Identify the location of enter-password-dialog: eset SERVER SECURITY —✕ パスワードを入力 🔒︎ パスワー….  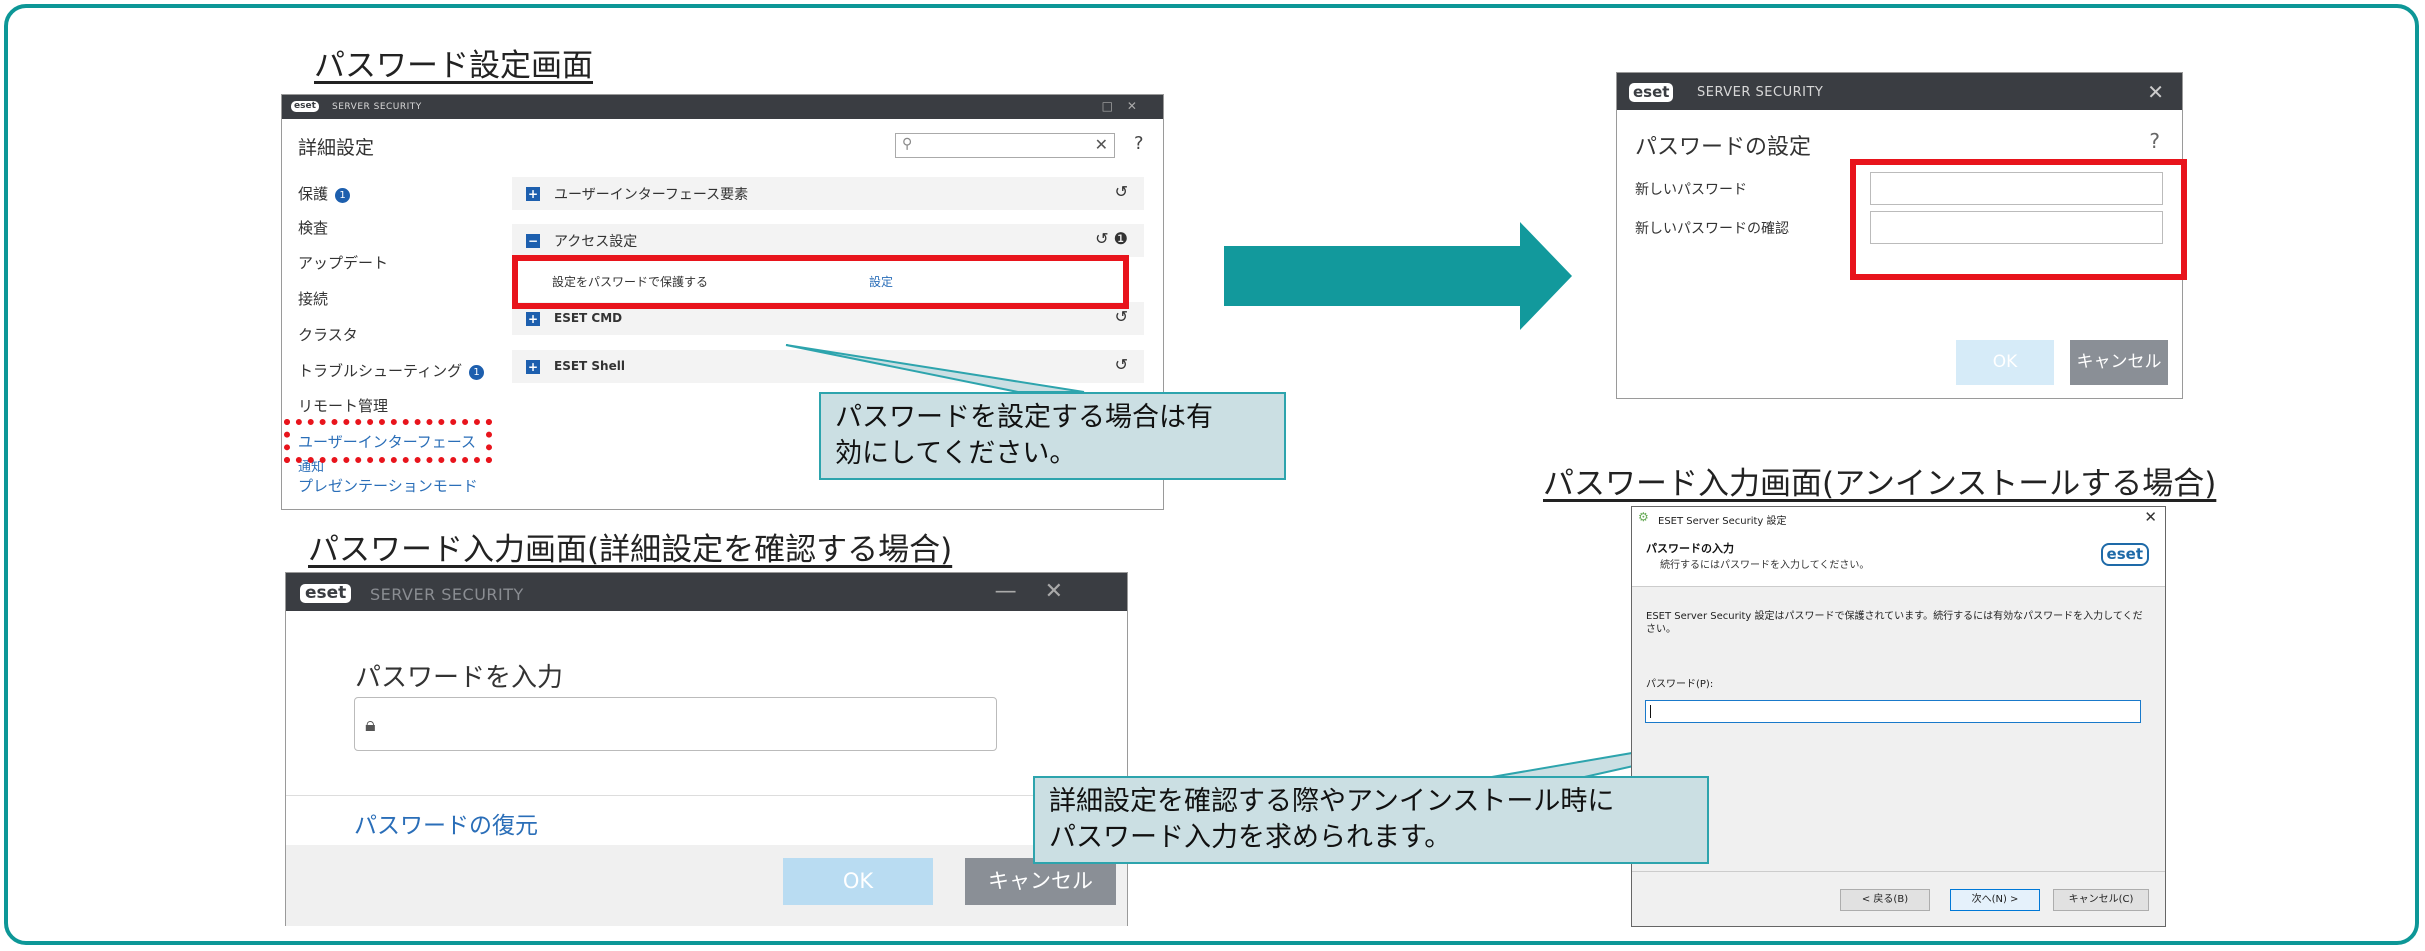
(706, 749).